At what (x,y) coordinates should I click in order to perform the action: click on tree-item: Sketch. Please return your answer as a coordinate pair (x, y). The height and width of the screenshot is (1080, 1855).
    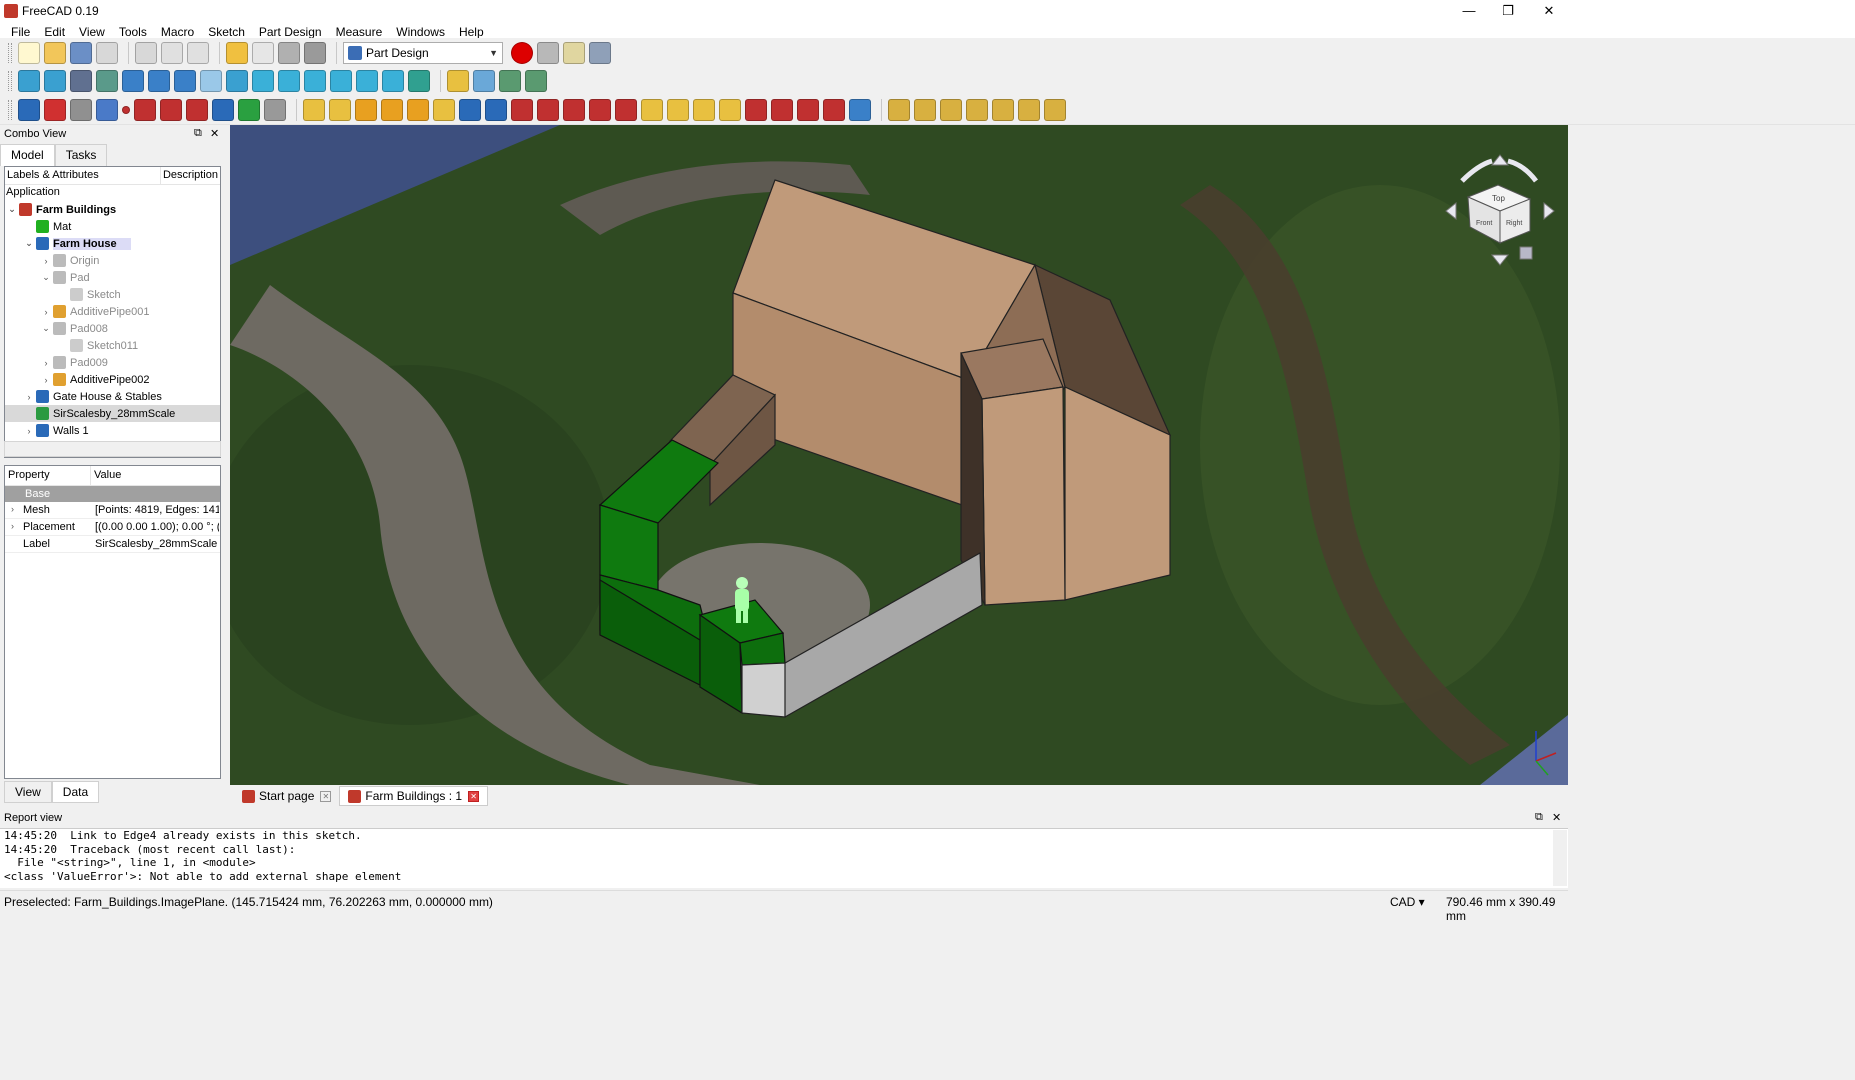
    Looking at the image, I should click on (112, 294).